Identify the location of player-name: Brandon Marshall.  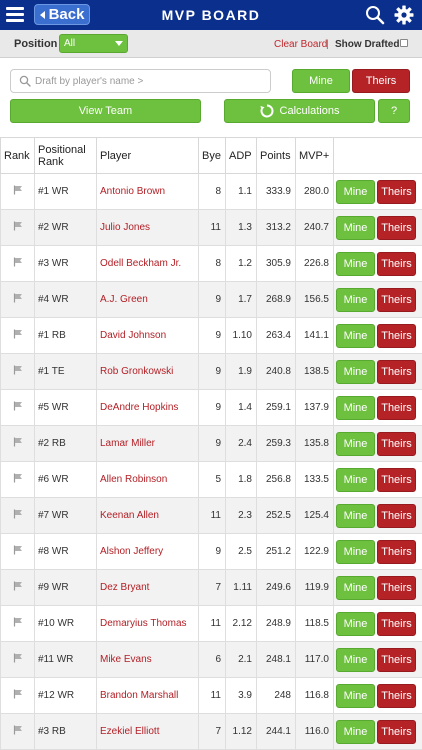
(147, 695).